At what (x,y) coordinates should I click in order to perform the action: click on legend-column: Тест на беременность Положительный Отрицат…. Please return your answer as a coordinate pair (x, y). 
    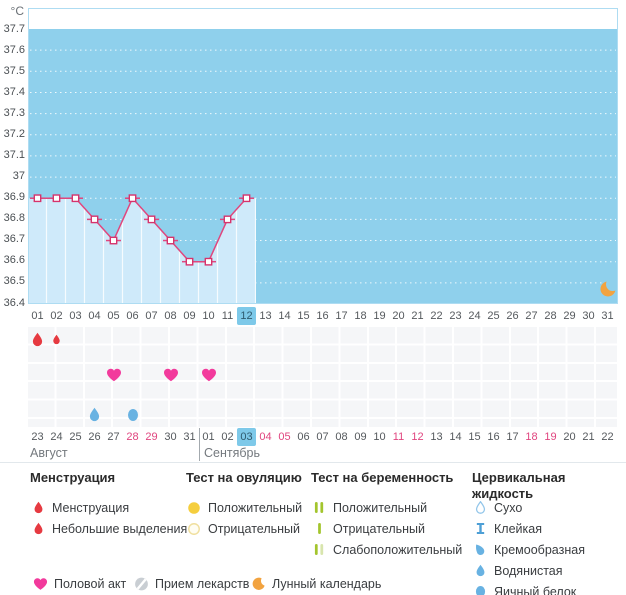
    Looking at the image, I should click on (386, 515).